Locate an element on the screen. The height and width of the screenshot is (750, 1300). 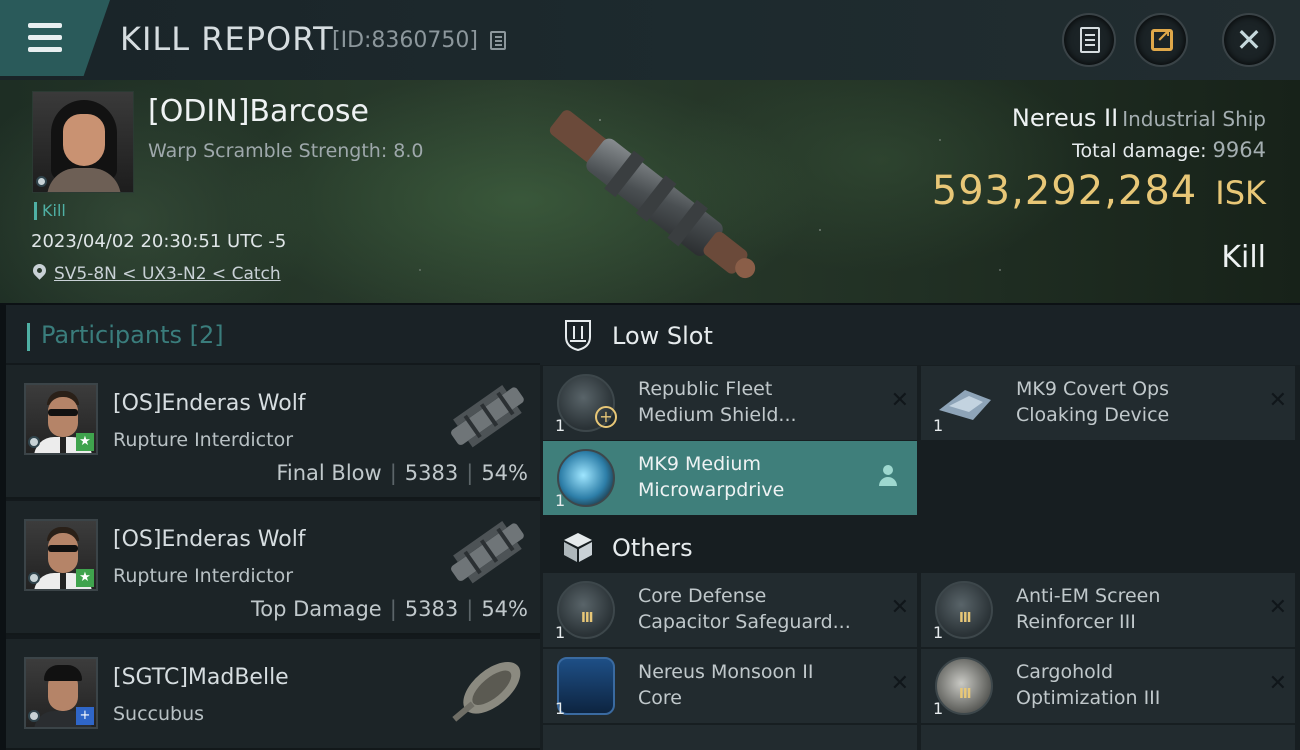
menu-icon is located at coordinates (45, 25).